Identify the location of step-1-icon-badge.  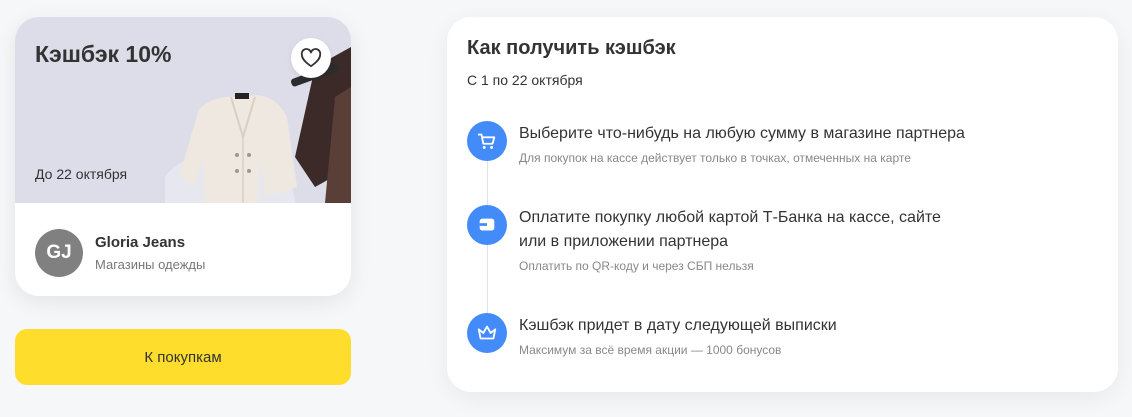
(487, 141).